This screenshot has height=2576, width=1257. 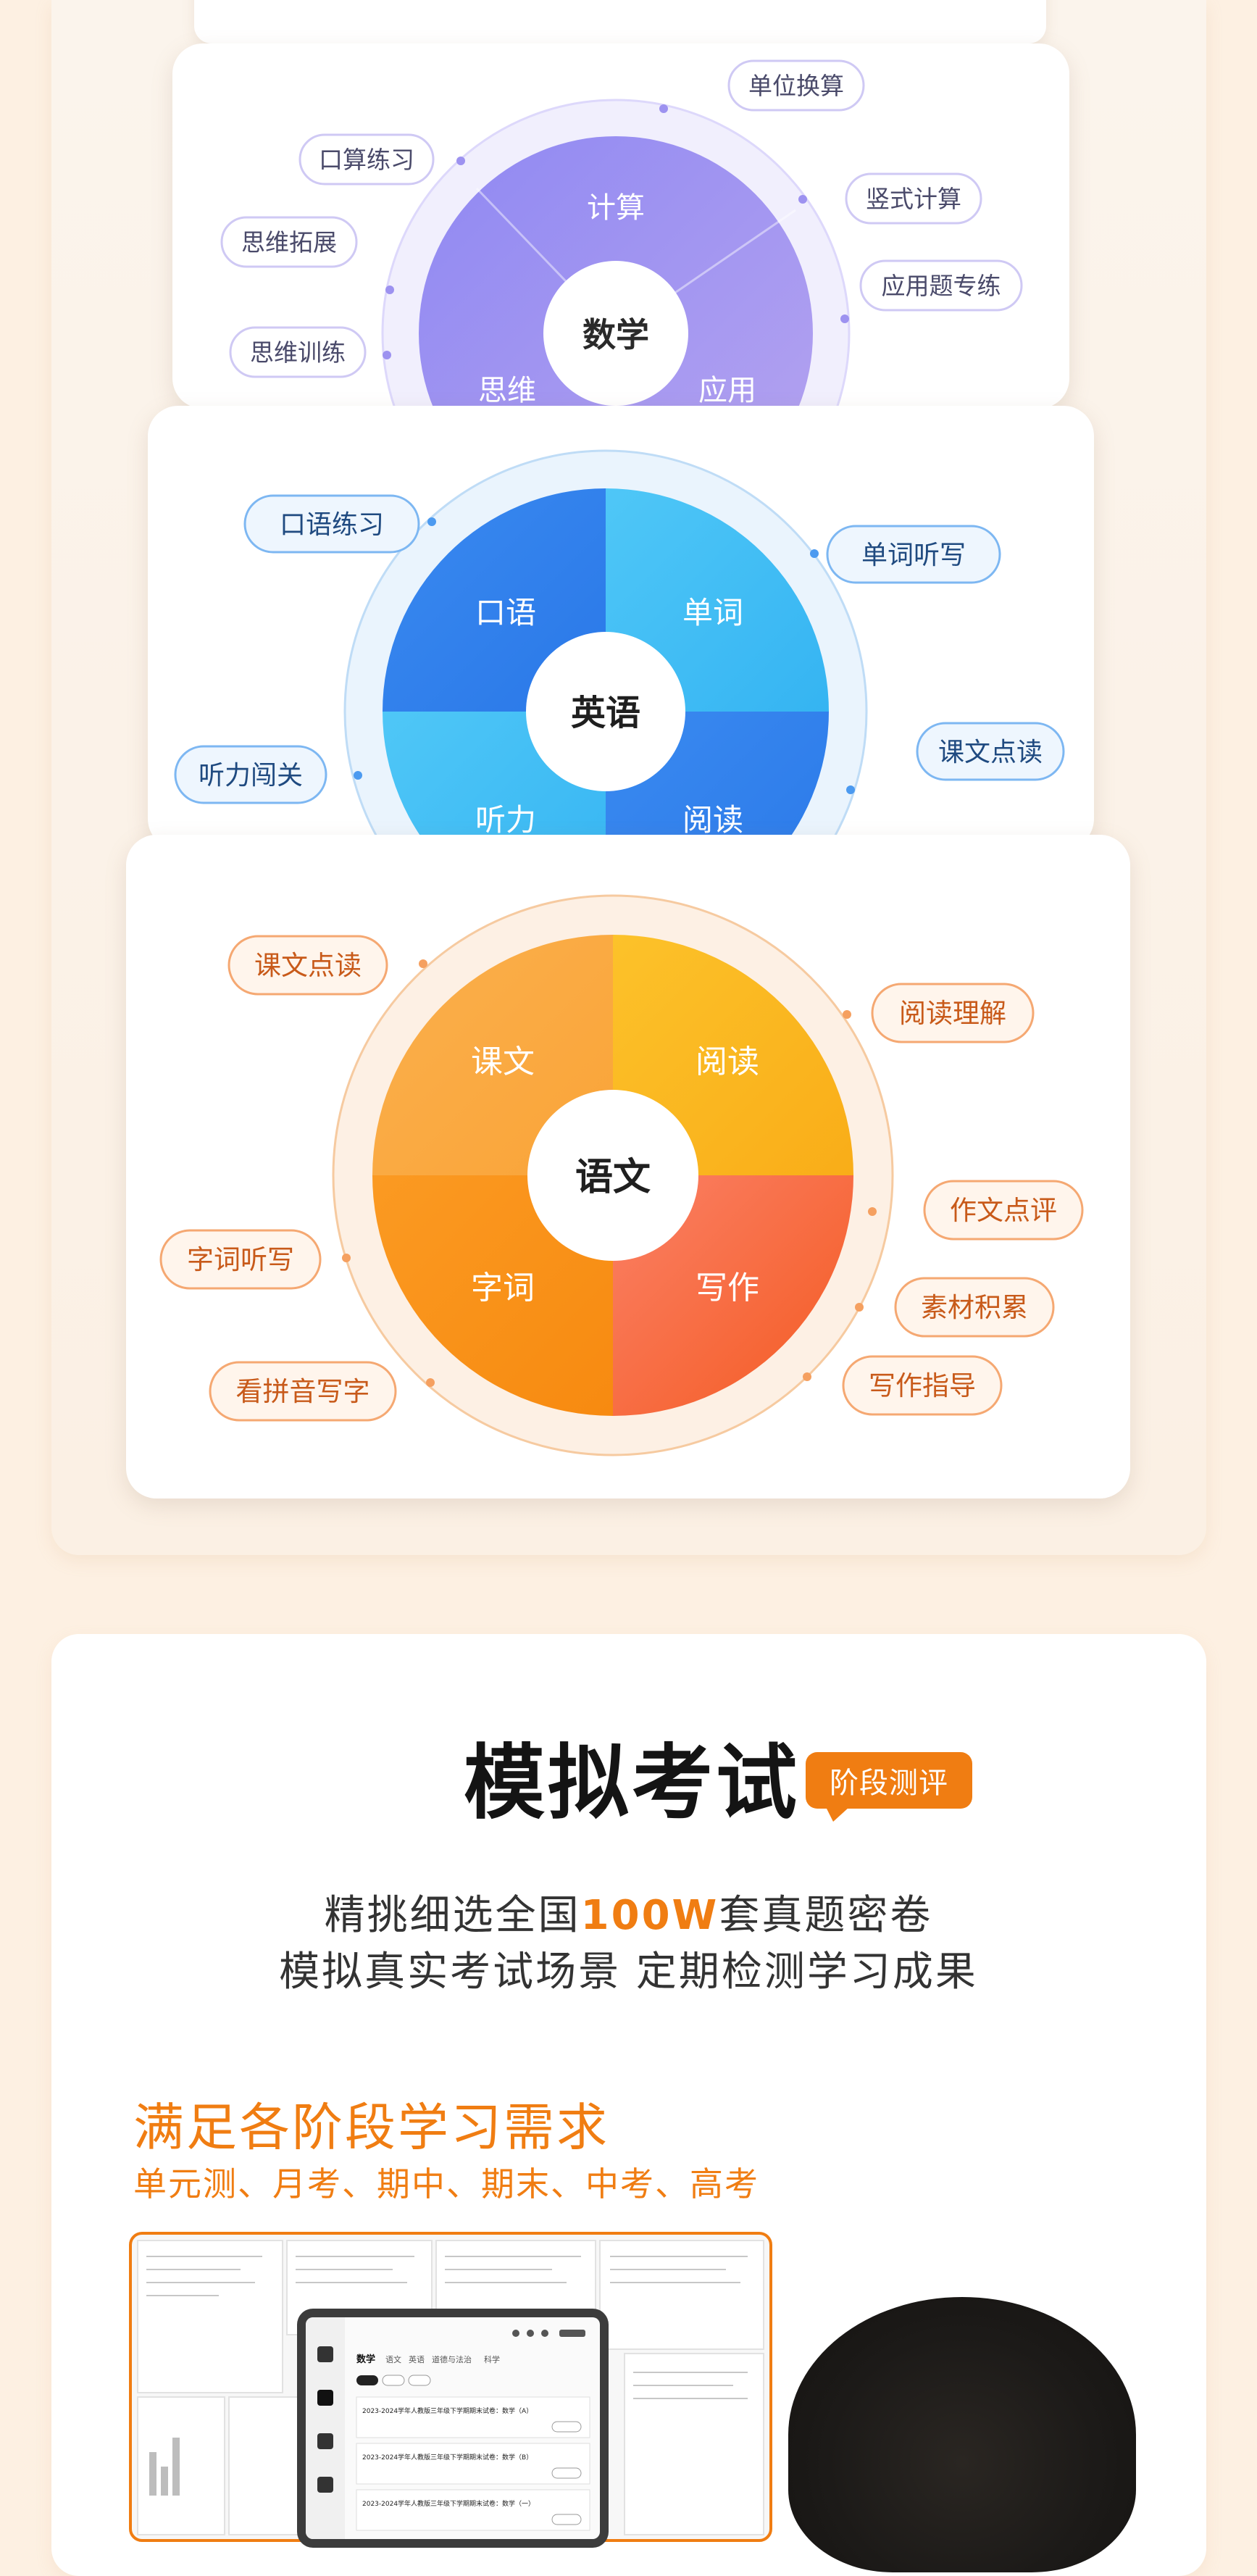 I want to click on svg-text: 作文点评, so click(x=1004, y=1210).